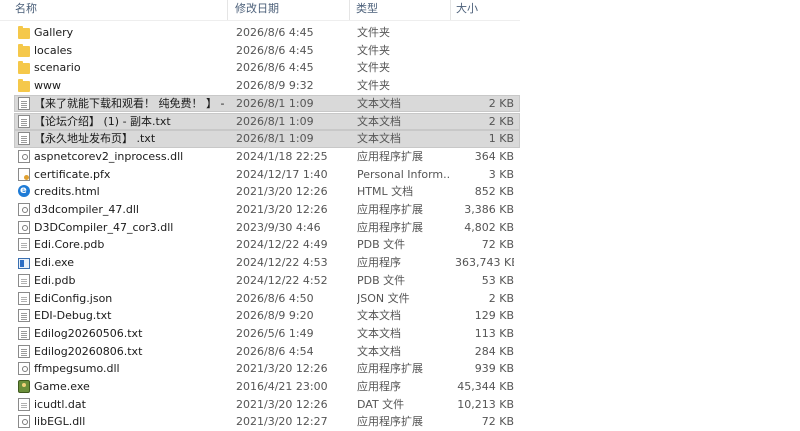 This screenshot has width=800, height=431. Describe the element at coordinates (54, 263) in the screenshot. I see `file-name: Edi.exe` at that location.